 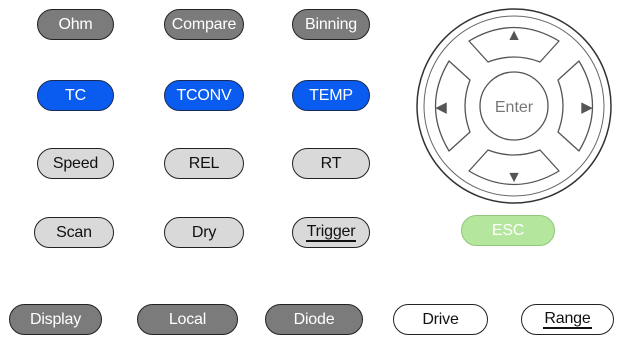 I want to click on tc-button: TC, so click(x=75, y=95).